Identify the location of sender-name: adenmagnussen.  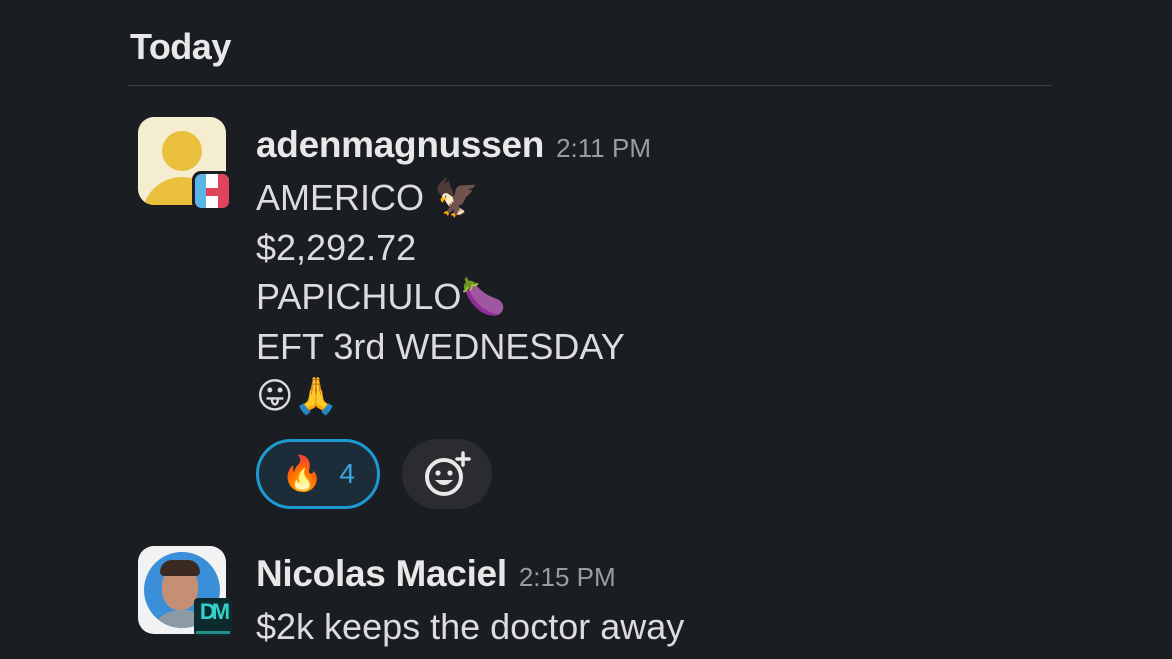
(400, 145).